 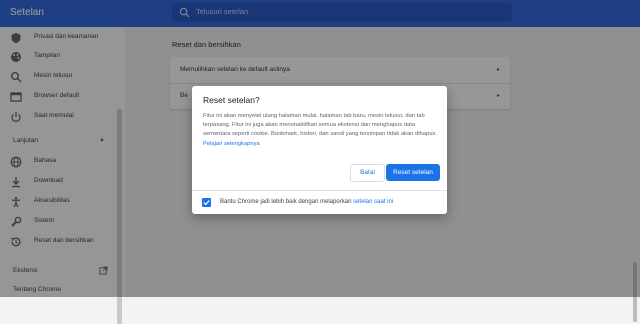 I want to click on learn-more-link: Pelajari selengkapnya, so click(x=231, y=144).